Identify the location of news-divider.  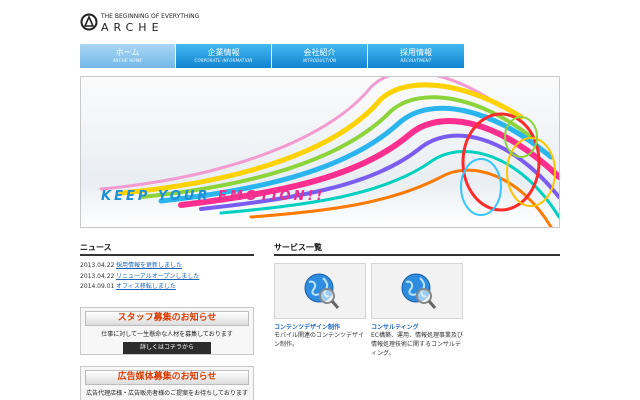
(167, 255).